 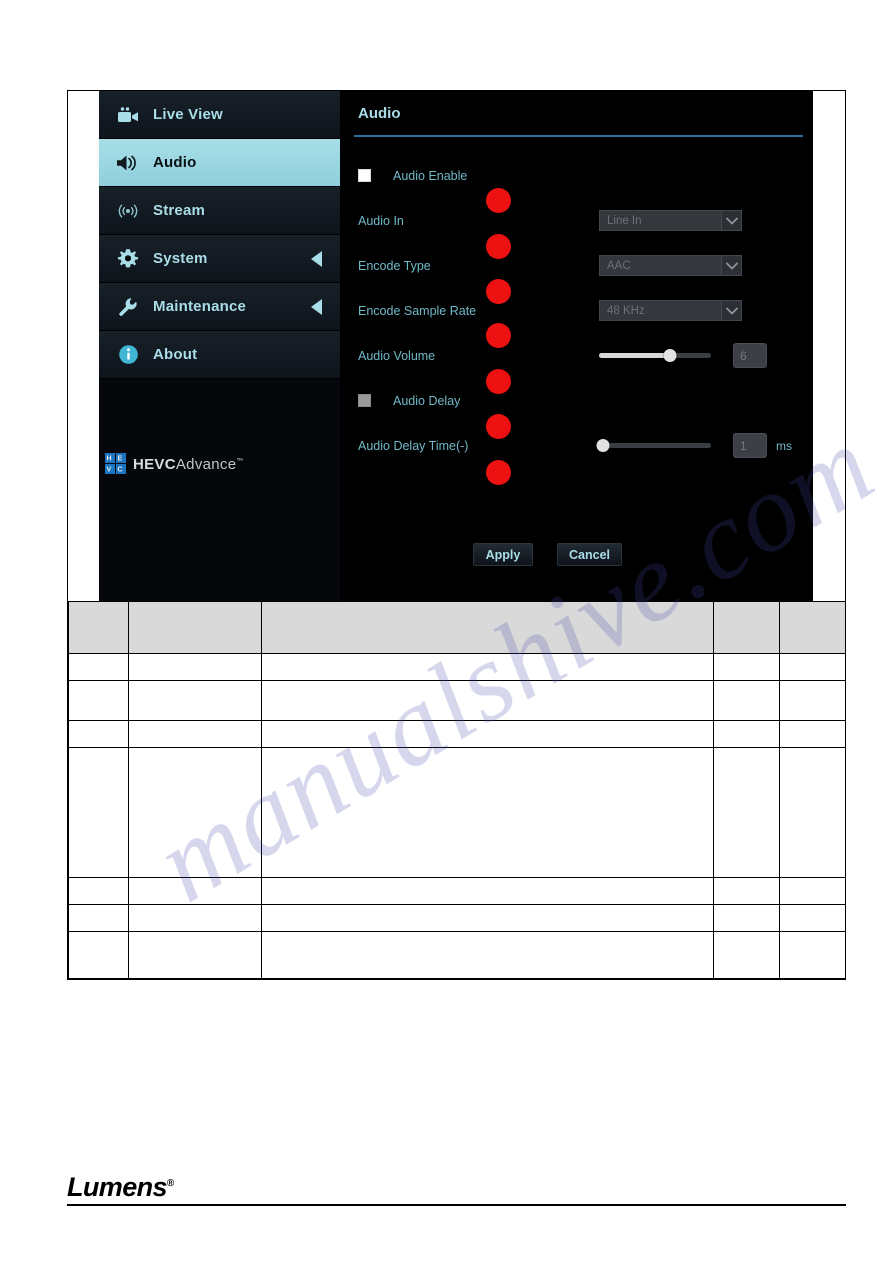 I want to click on audio-delay-time-input: 1, so click(x=750, y=445).